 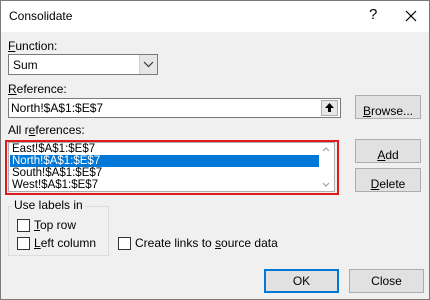 I want to click on scroll-down-icon, so click(x=326, y=185).